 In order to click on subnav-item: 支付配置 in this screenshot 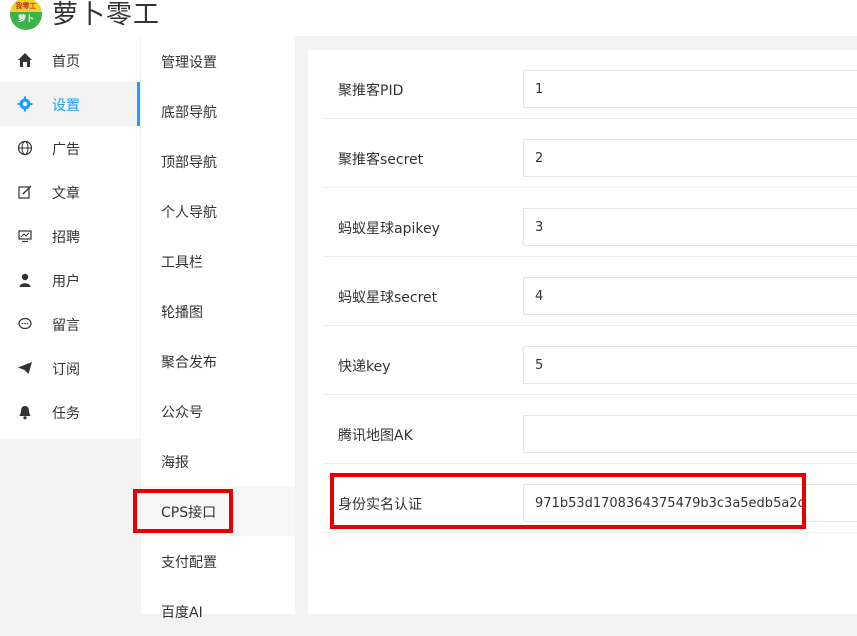, I will do `click(218, 561)`.